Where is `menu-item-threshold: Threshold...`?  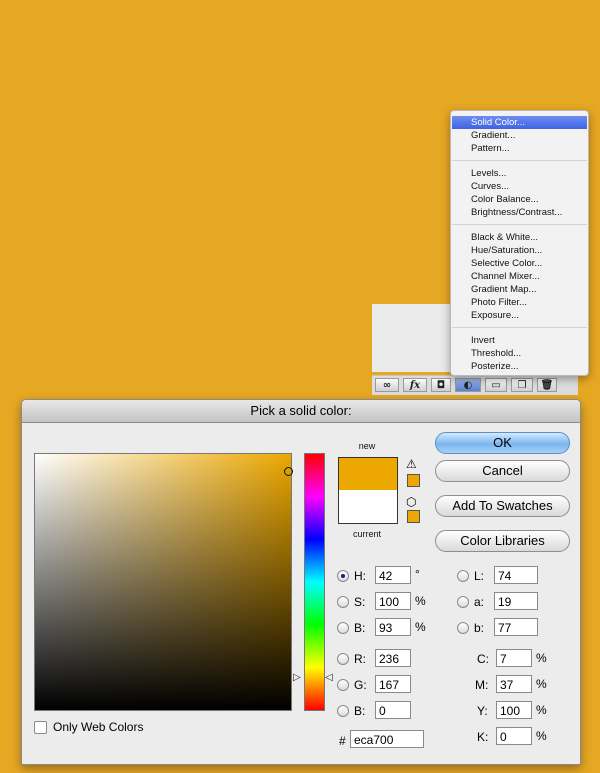
menu-item-threshold: Threshold... is located at coordinates (519, 353).